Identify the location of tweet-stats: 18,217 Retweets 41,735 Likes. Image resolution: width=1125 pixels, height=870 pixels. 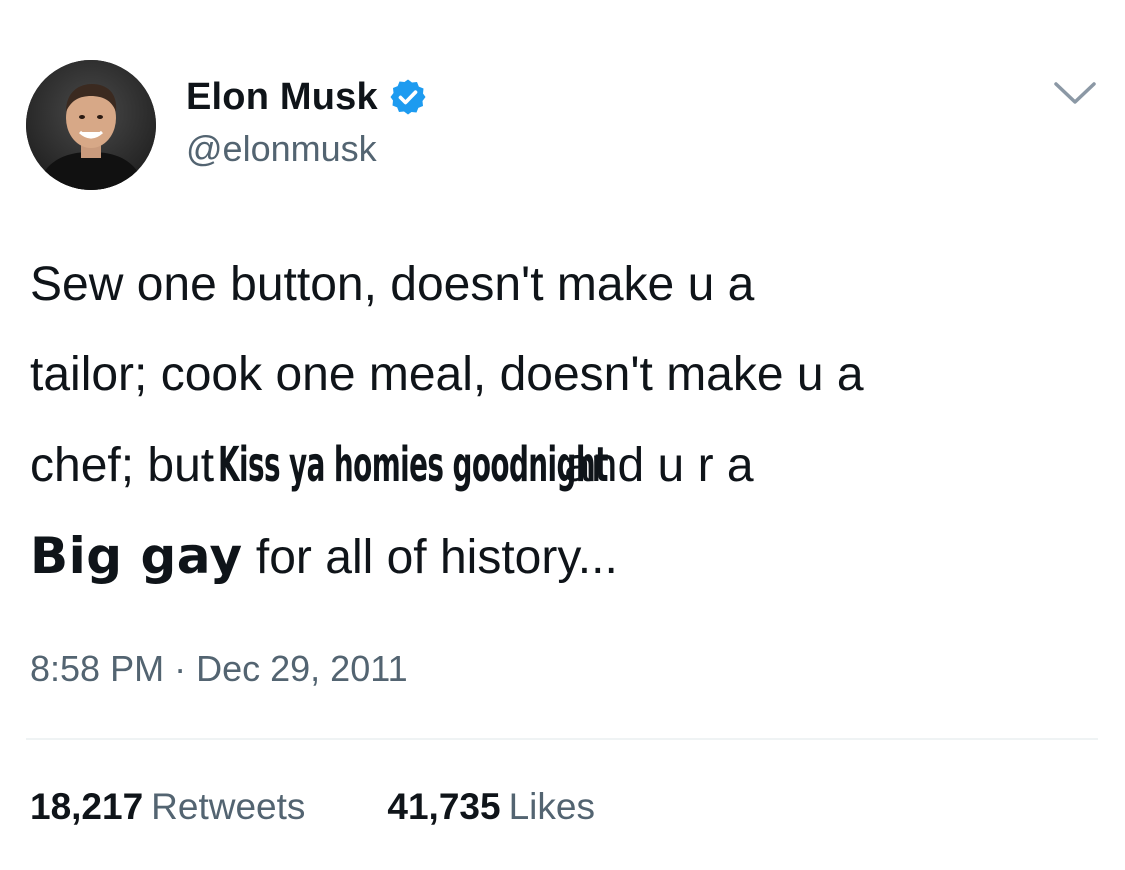
(312, 807).